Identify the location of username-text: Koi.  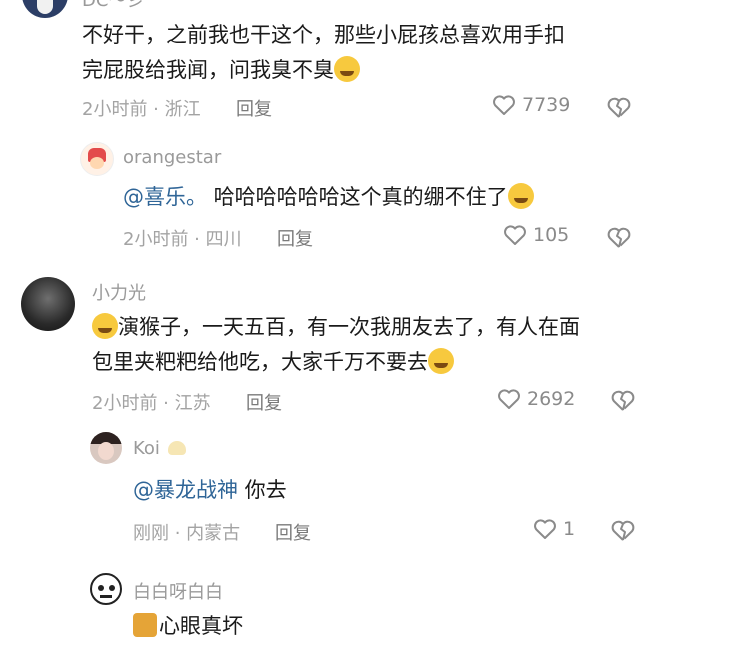
(146, 448).